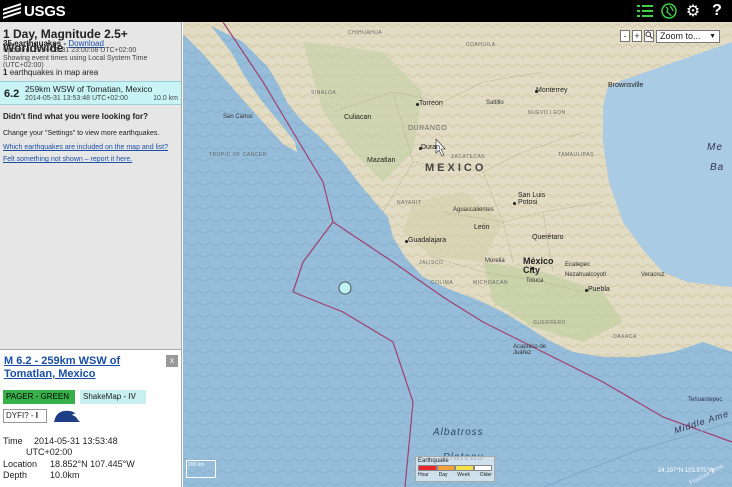 Image resolution: width=732 pixels, height=487 pixels. I want to click on label-nayarit: NAYARIT, so click(409, 203).